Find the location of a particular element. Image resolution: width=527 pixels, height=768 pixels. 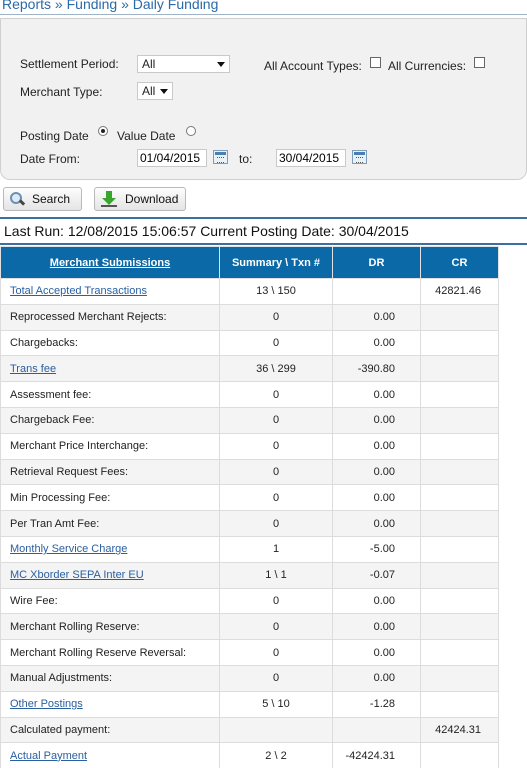

row-name-cell: Total Accepted Transactions is located at coordinates (110, 291).